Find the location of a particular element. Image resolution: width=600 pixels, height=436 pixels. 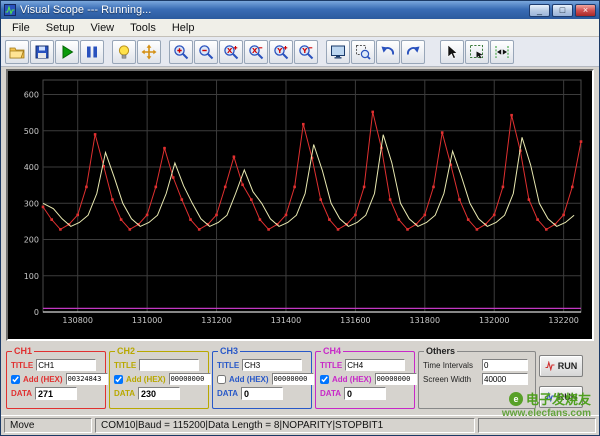

menu-item-tools: Tools is located at coordinates (143, 28).